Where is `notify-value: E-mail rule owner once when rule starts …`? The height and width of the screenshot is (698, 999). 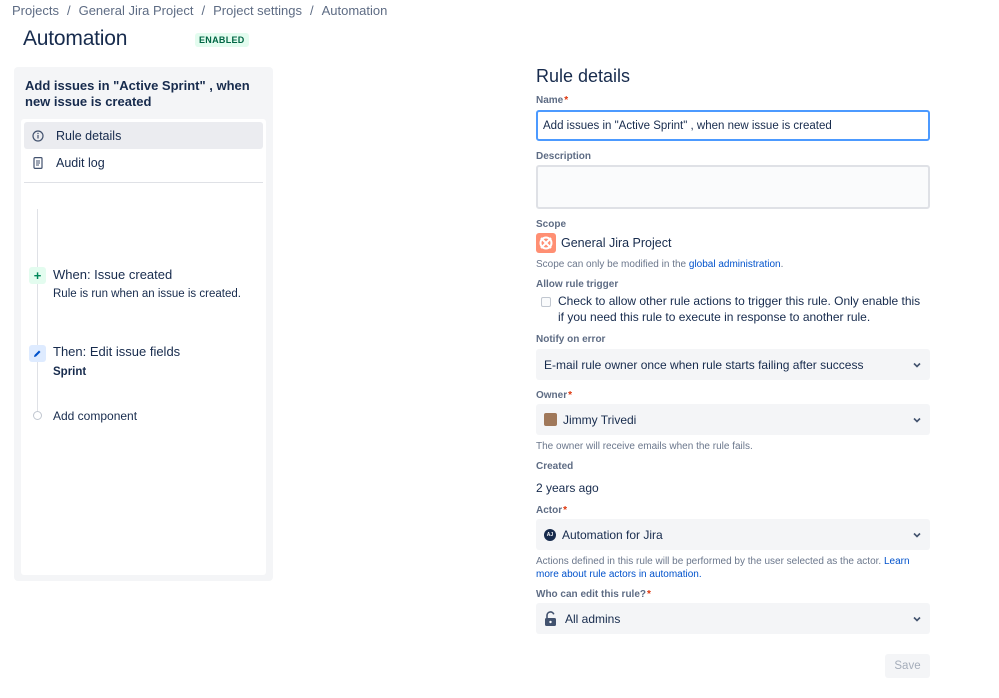
notify-value: E-mail rule owner once when rule starts … is located at coordinates (704, 364).